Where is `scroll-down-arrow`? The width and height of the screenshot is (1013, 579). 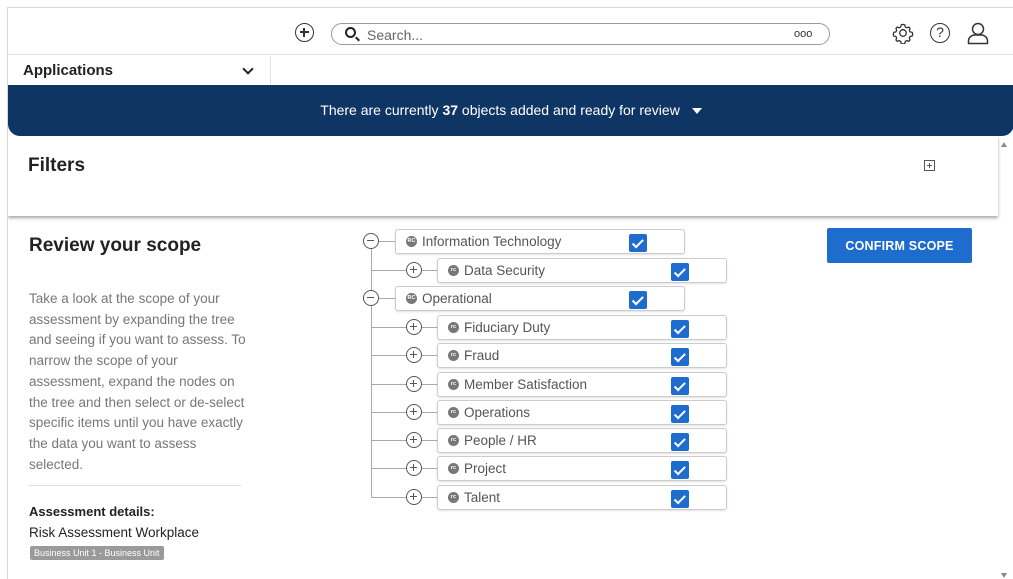
scroll-down-arrow is located at coordinates (1004, 575).